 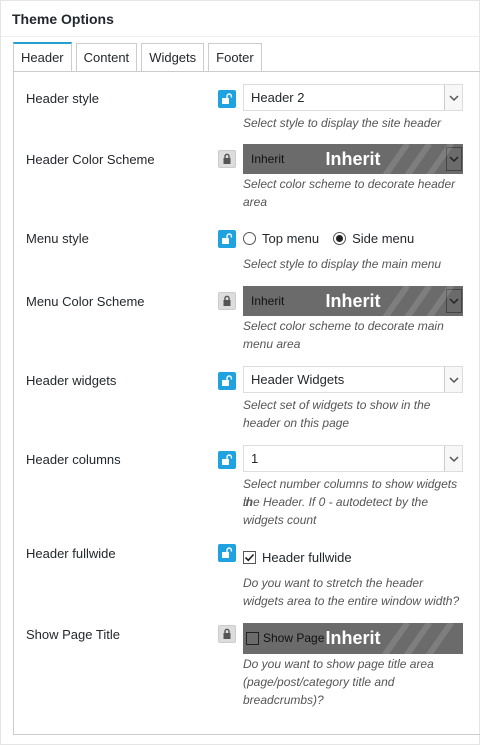 What do you see at coordinates (63, 19) in the screenshot?
I see `panel-title: Theme Options` at bounding box center [63, 19].